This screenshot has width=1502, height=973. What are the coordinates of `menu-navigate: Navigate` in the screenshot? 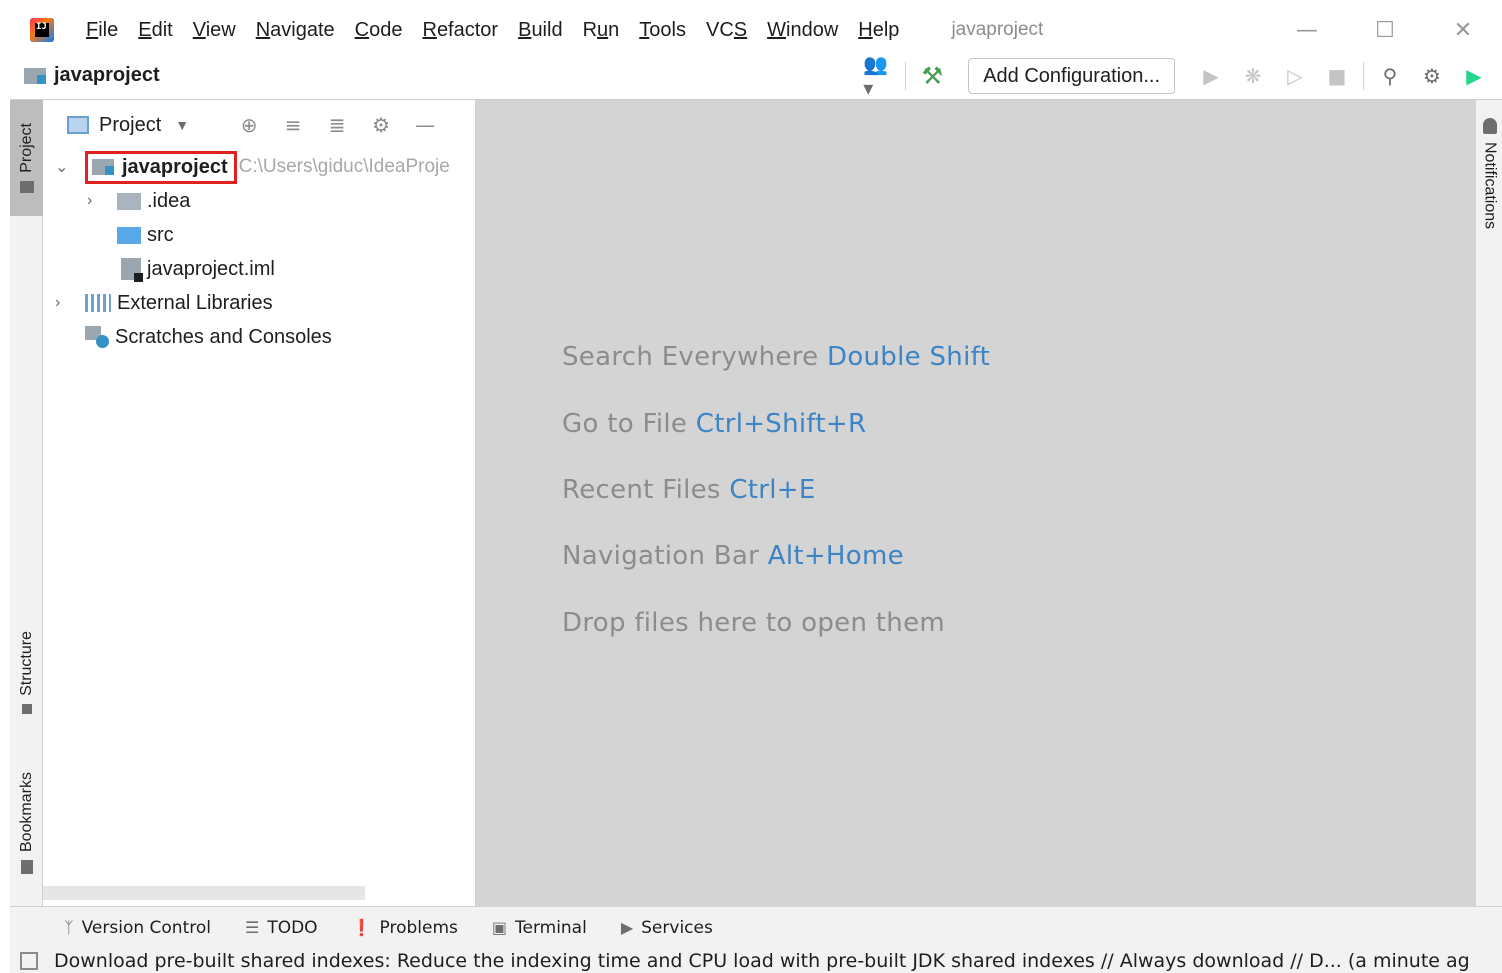 It's located at (295, 30).